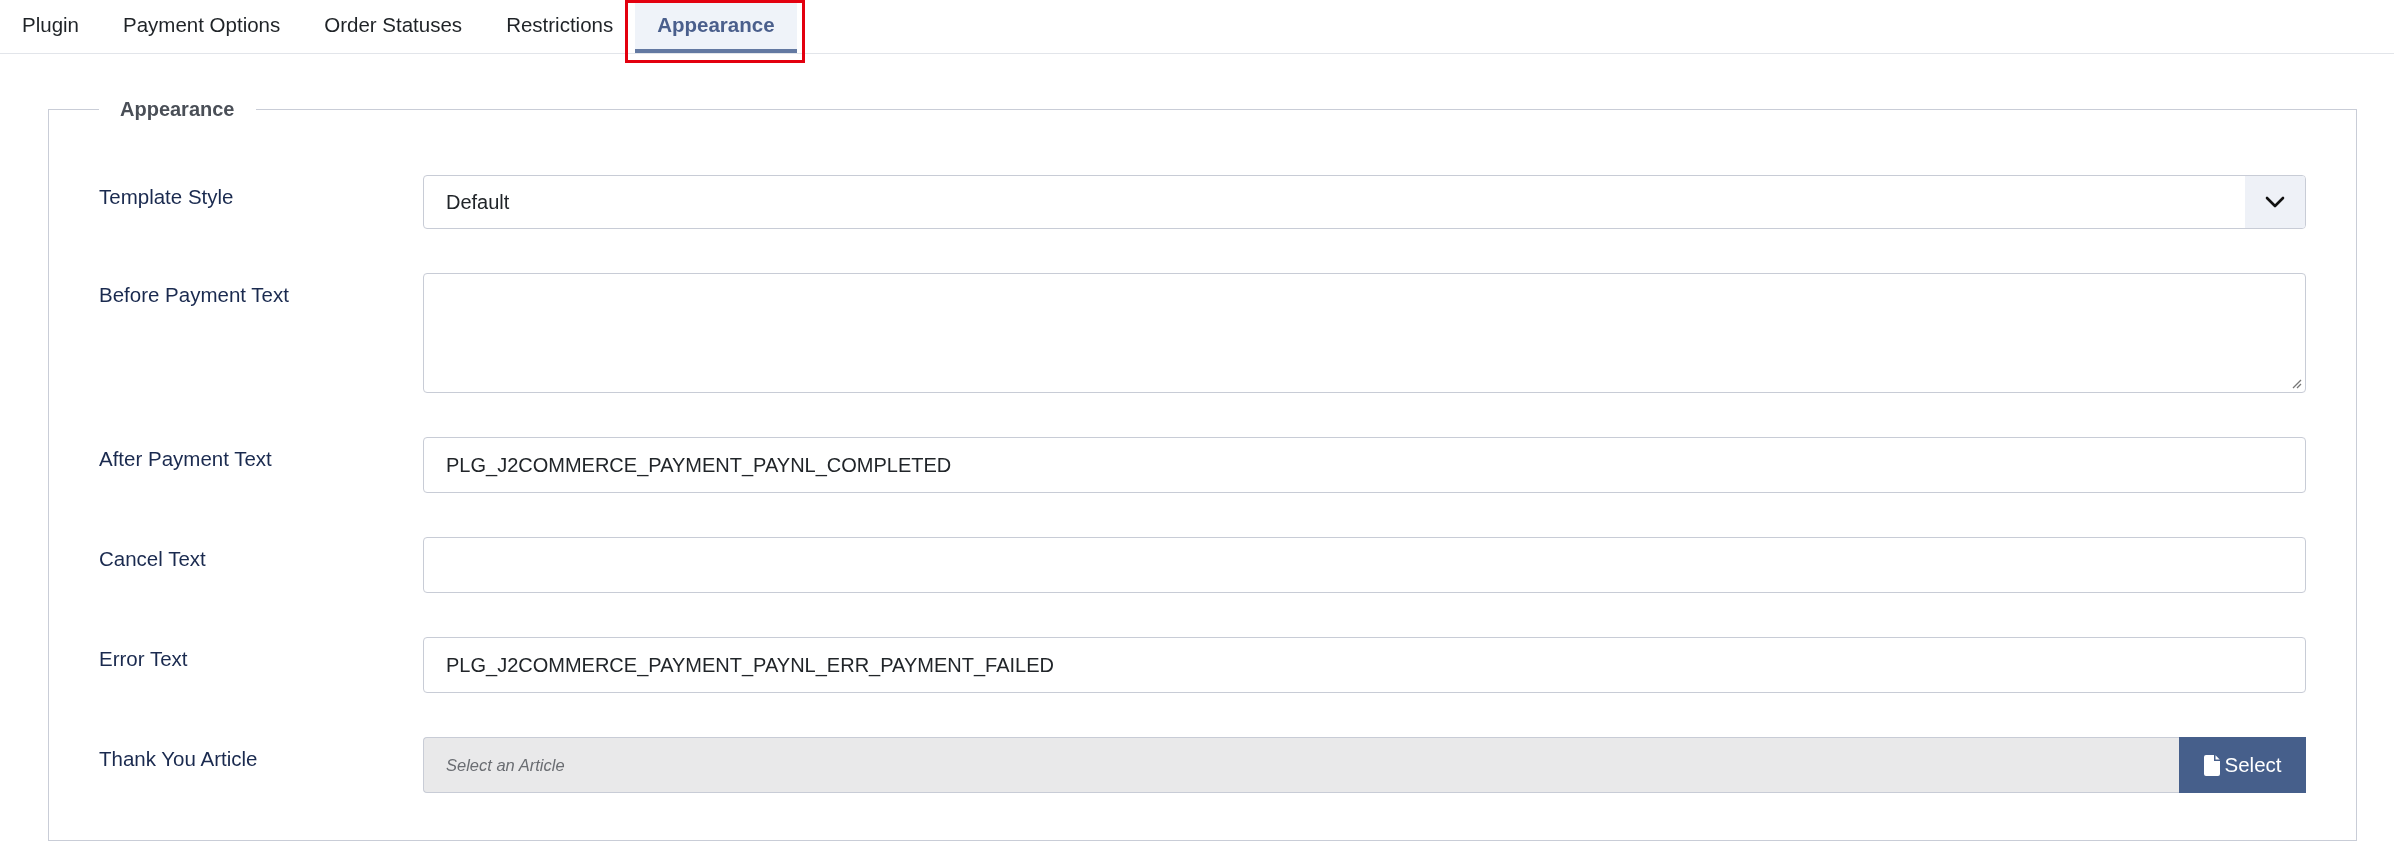 The image size is (2394, 864). What do you see at coordinates (1364, 202) in the screenshot?
I see `select-field: Default` at bounding box center [1364, 202].